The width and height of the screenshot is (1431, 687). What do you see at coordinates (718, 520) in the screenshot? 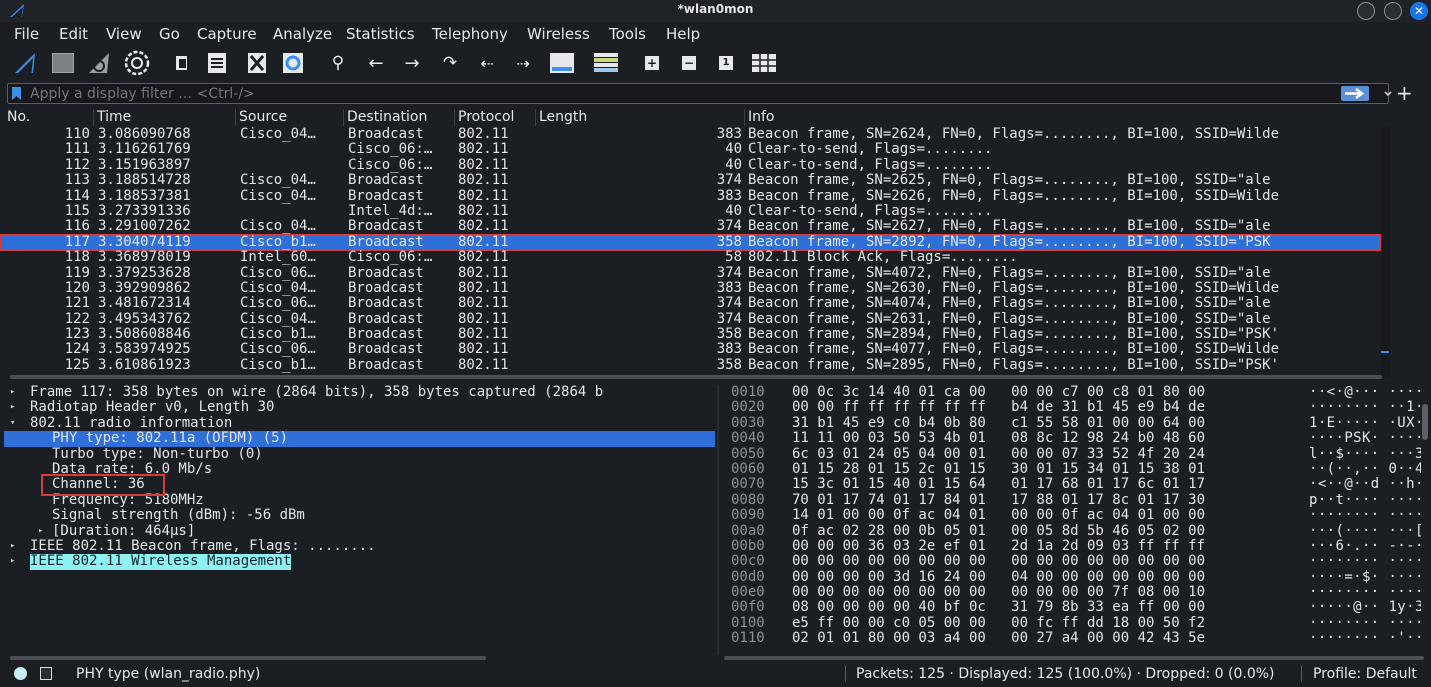
I see `pane-divider` at bounding box center [718, 520].